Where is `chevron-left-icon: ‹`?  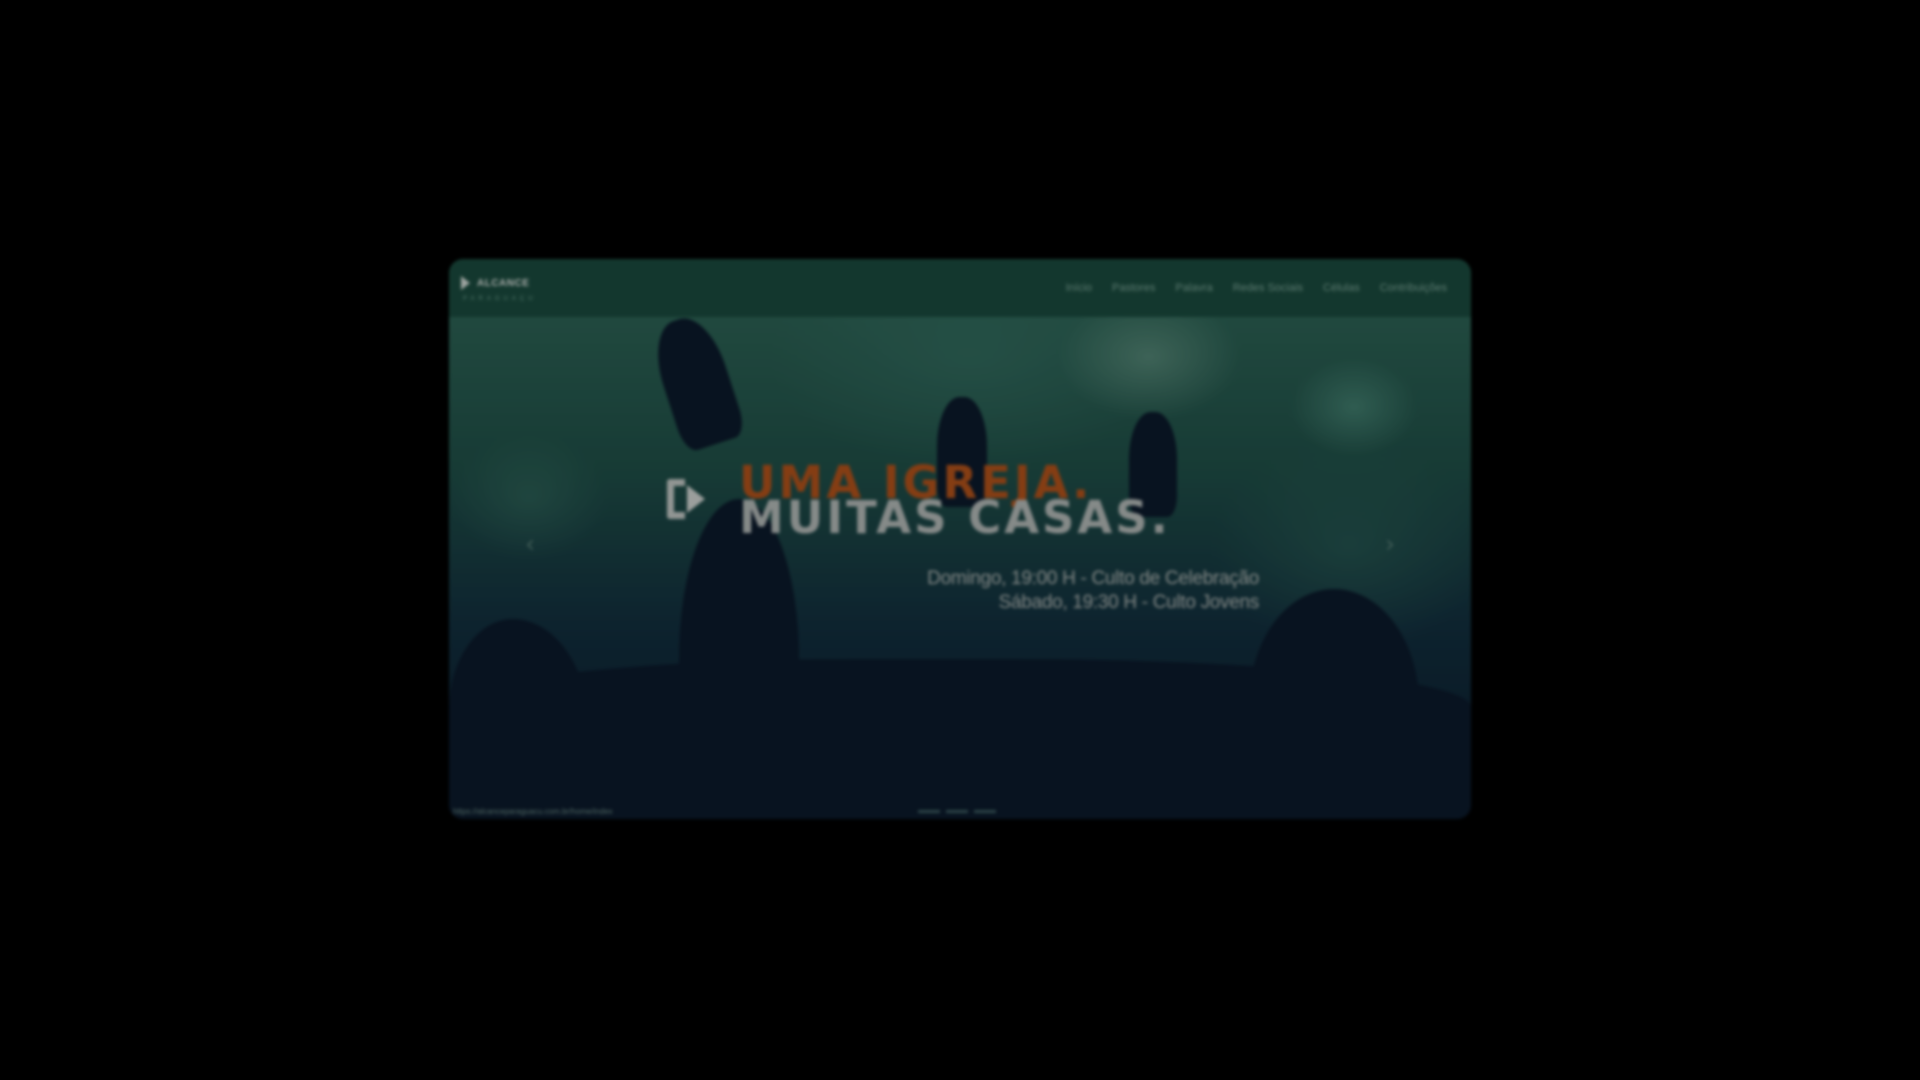 chevron-left-icon: ‹ is located at coordinates (530, 544).